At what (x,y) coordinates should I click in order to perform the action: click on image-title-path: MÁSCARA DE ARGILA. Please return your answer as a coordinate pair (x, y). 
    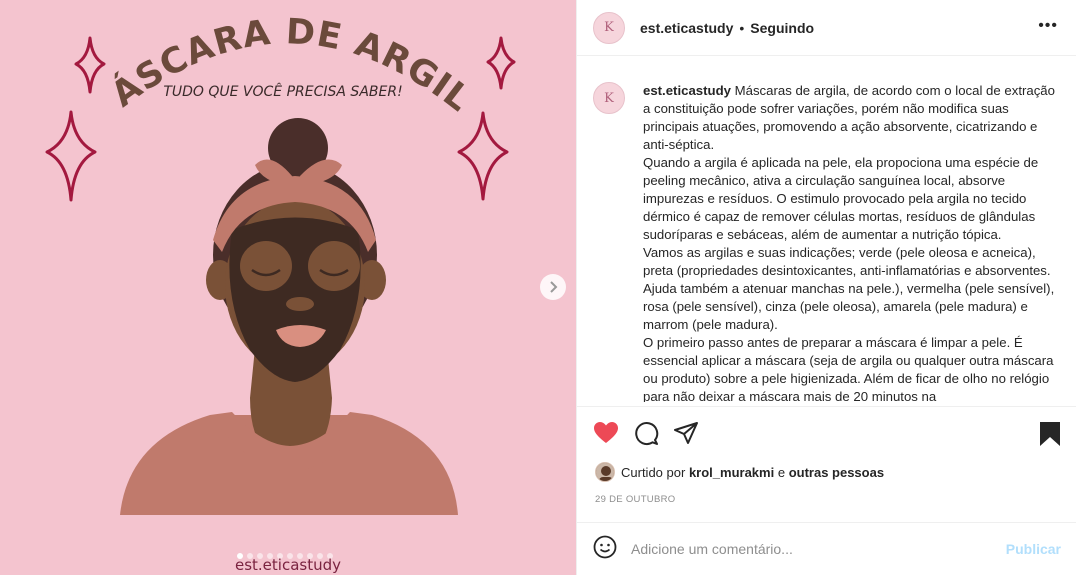
    Looking at the image, I should click on (238, 60).